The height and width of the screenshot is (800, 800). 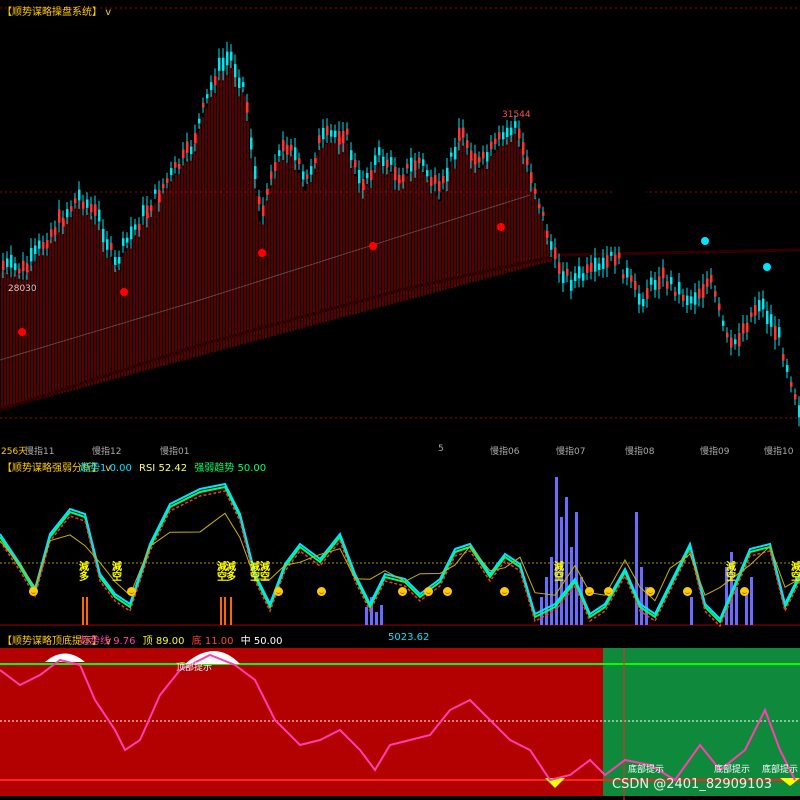 What do you see at coordinates (196, 641) in the screenshot?
I see `legend-name: 底` at bounding box center [196, 641].